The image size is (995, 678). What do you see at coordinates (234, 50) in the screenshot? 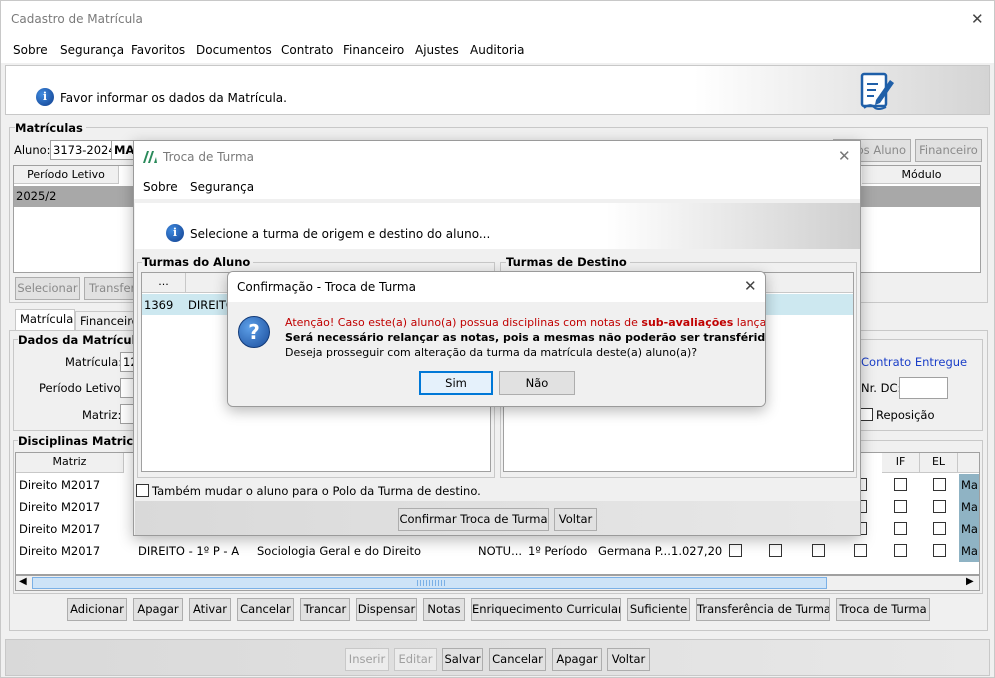
I see `menu-documentos: Documentos` at bounding box center [234, 50].